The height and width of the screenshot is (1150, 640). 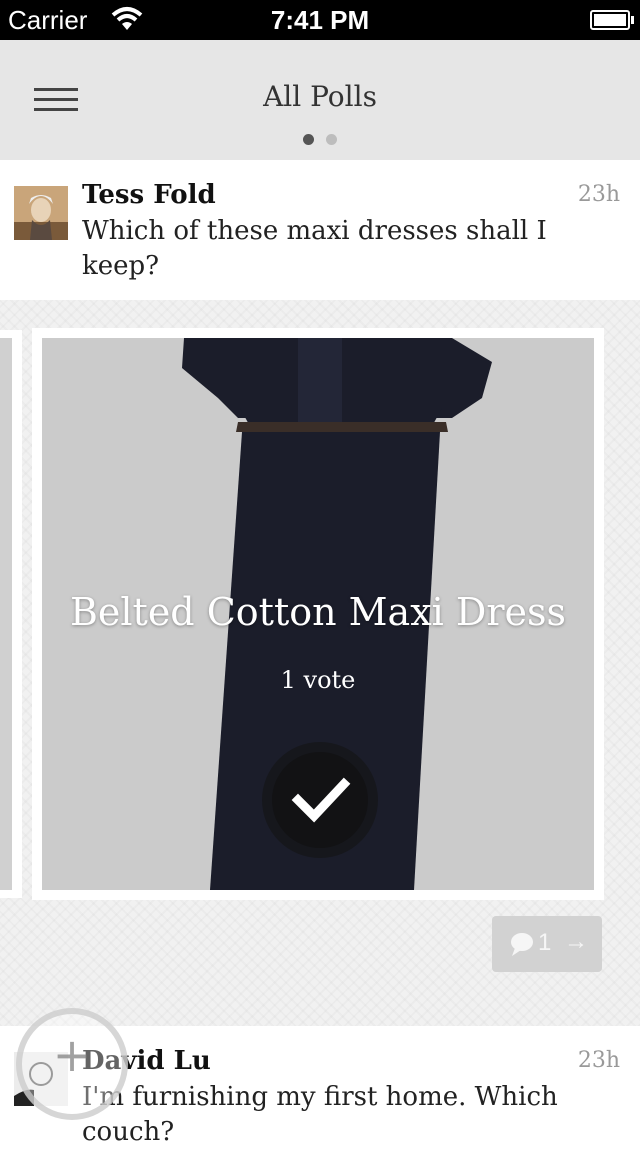 What do you see at coordinates (149, 195) in the screenshot?
I see `poll-author: Tess Fold` at bounding box center [149, 195].